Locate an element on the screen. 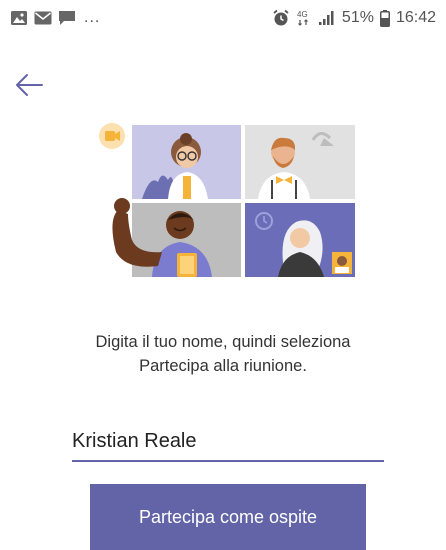 This screenshot has height=550, width=446. status-right: 4G 51% 16:42 is located at coordinates (354, 18).